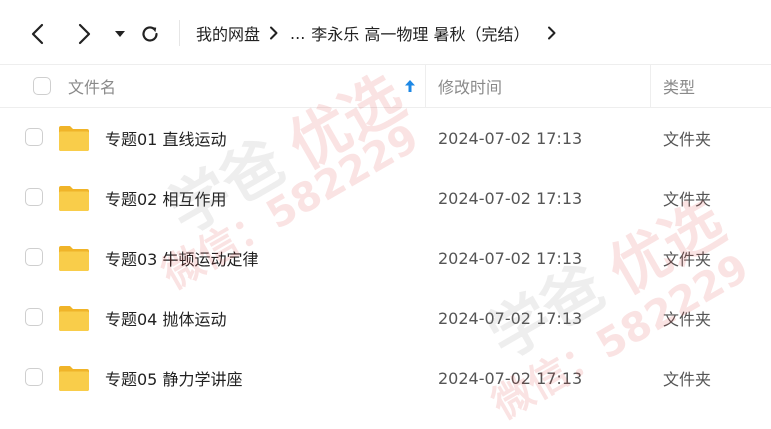  What do you see at coordinates (92, 86) in the screenshot?
I see `column-header-name: 文件名` at bounding box center [92, 86].